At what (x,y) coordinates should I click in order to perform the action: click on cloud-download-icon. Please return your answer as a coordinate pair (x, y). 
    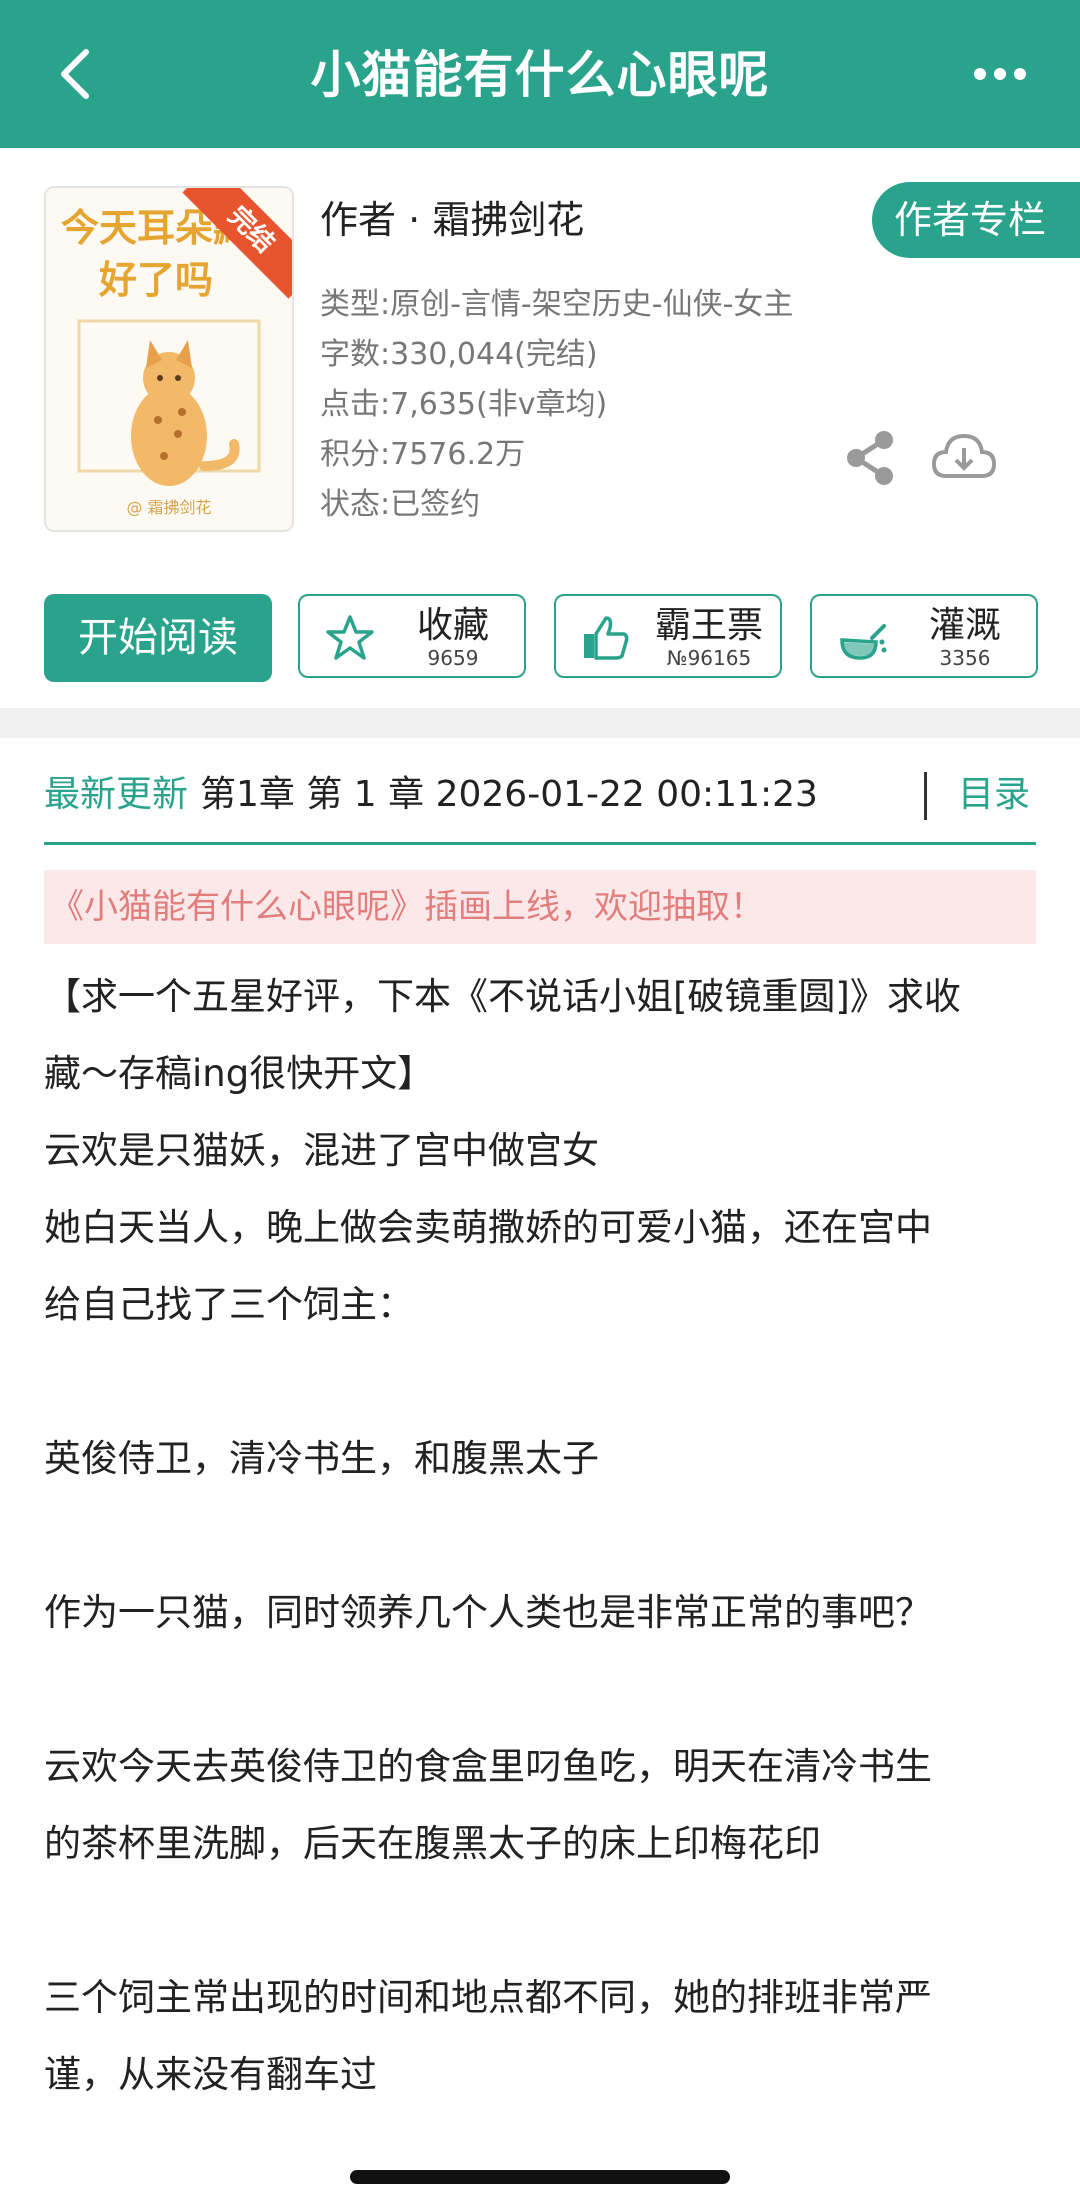
    Looking at the image, I should click on (964, 455).